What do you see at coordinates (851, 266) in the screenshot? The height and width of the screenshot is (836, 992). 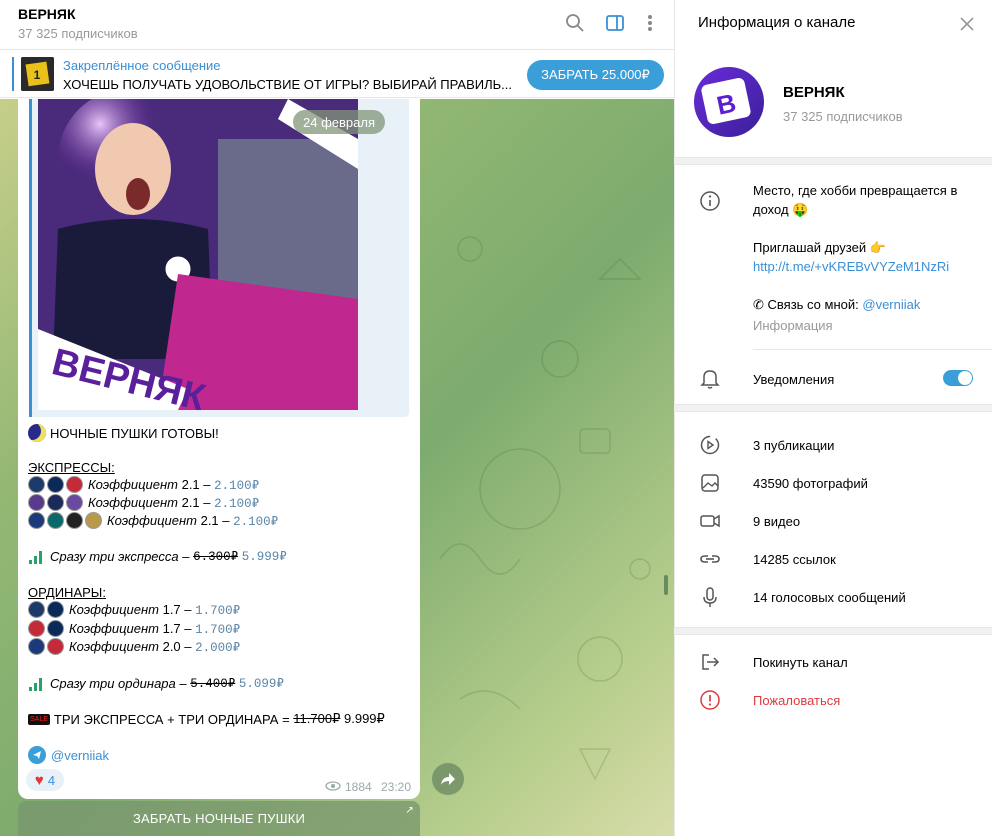 I see `invite-link: http://t.me/+vKREBvVYZeM1NzRi` at bounding box center [851, 266].